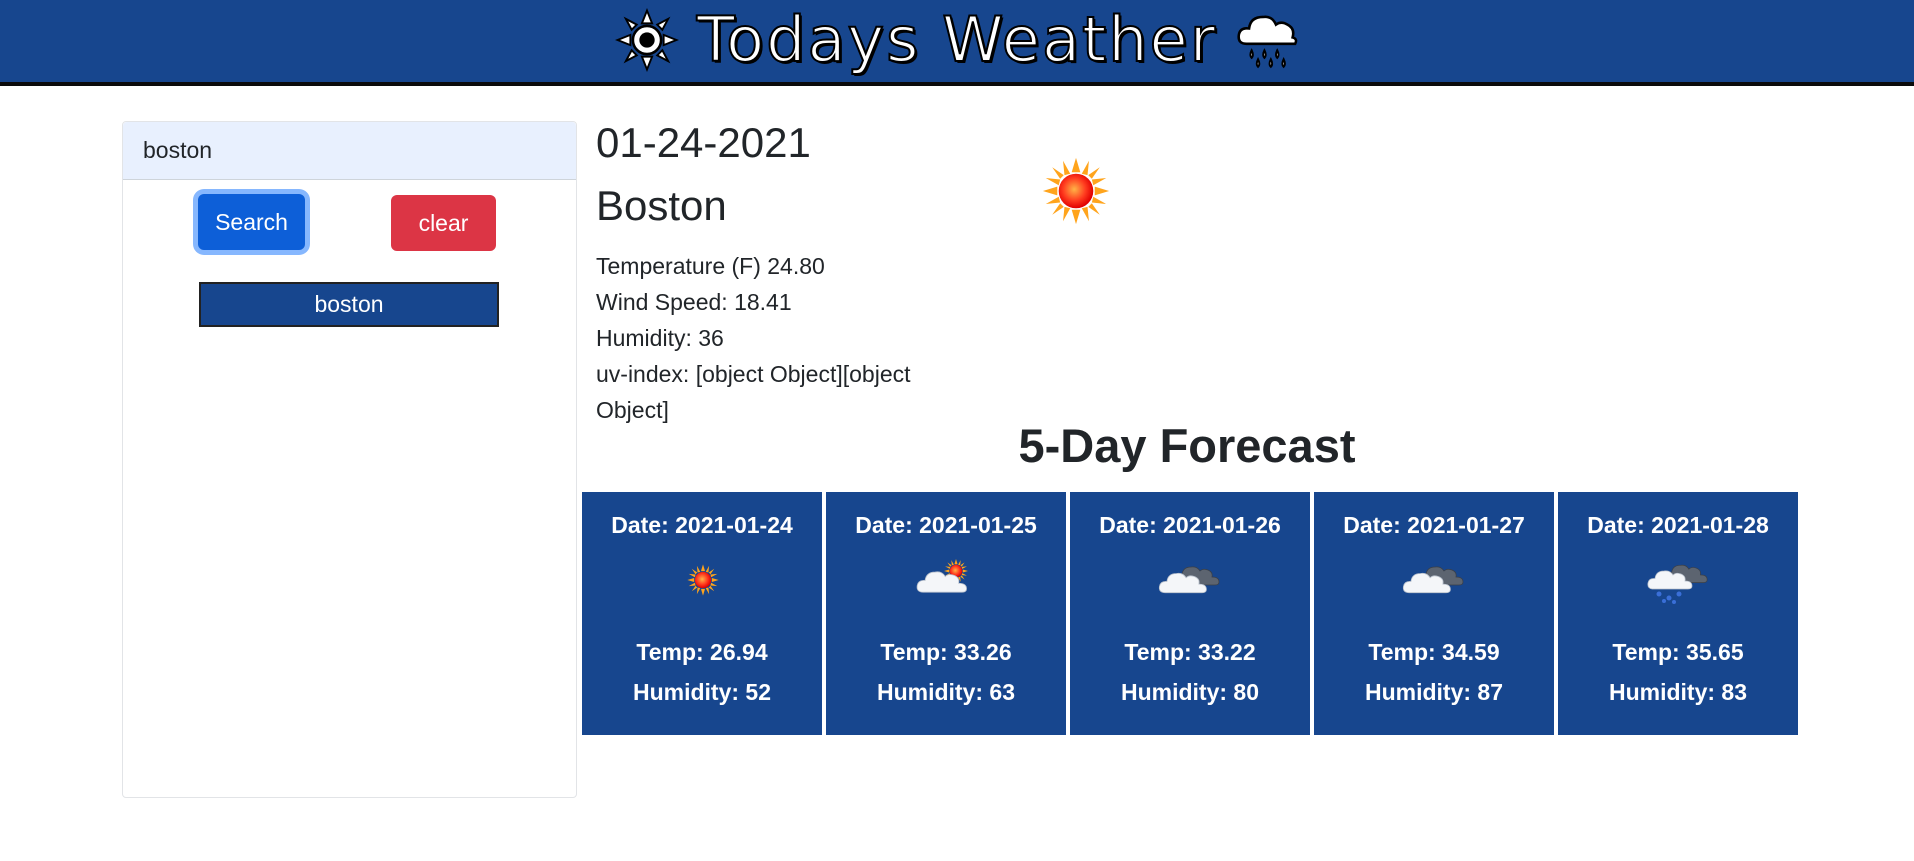 Image resolution: width=1914 pixels, height=861 pixels. I want to click on history-item-boston: boston, so click(349, 304).